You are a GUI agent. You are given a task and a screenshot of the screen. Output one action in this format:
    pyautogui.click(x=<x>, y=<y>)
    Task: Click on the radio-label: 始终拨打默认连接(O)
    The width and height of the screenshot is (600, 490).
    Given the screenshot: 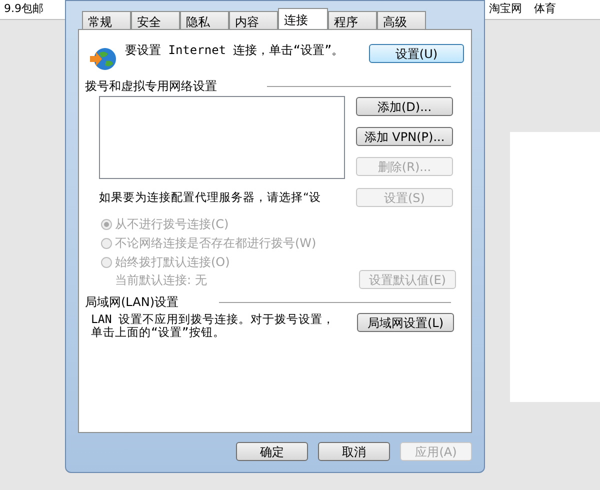 What is the action you would take?
    pyautogui.click(x=172, y=262)
    